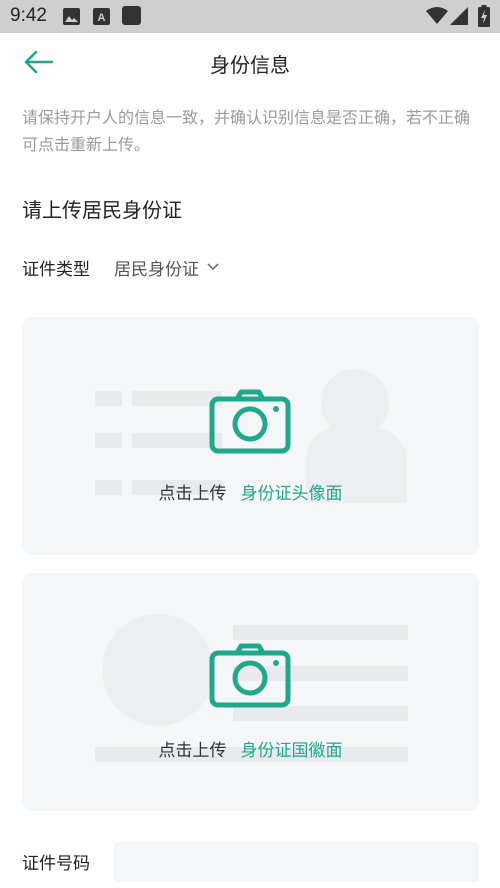 Image resolution: width=500 pixels, height=888 pixels. I want to click on upload-front-prefix: 点击上传, so click(192, 494).